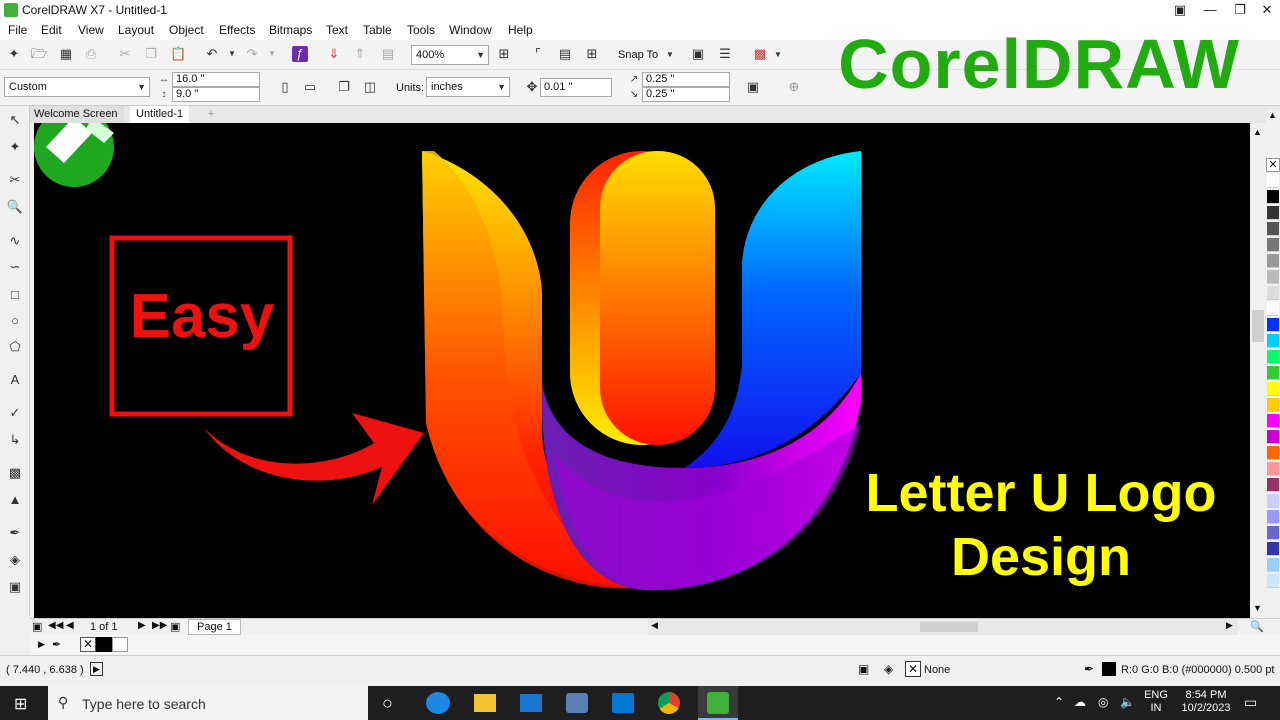  I want to click on interactive-fill-icon: ◈, so click(15, 560).